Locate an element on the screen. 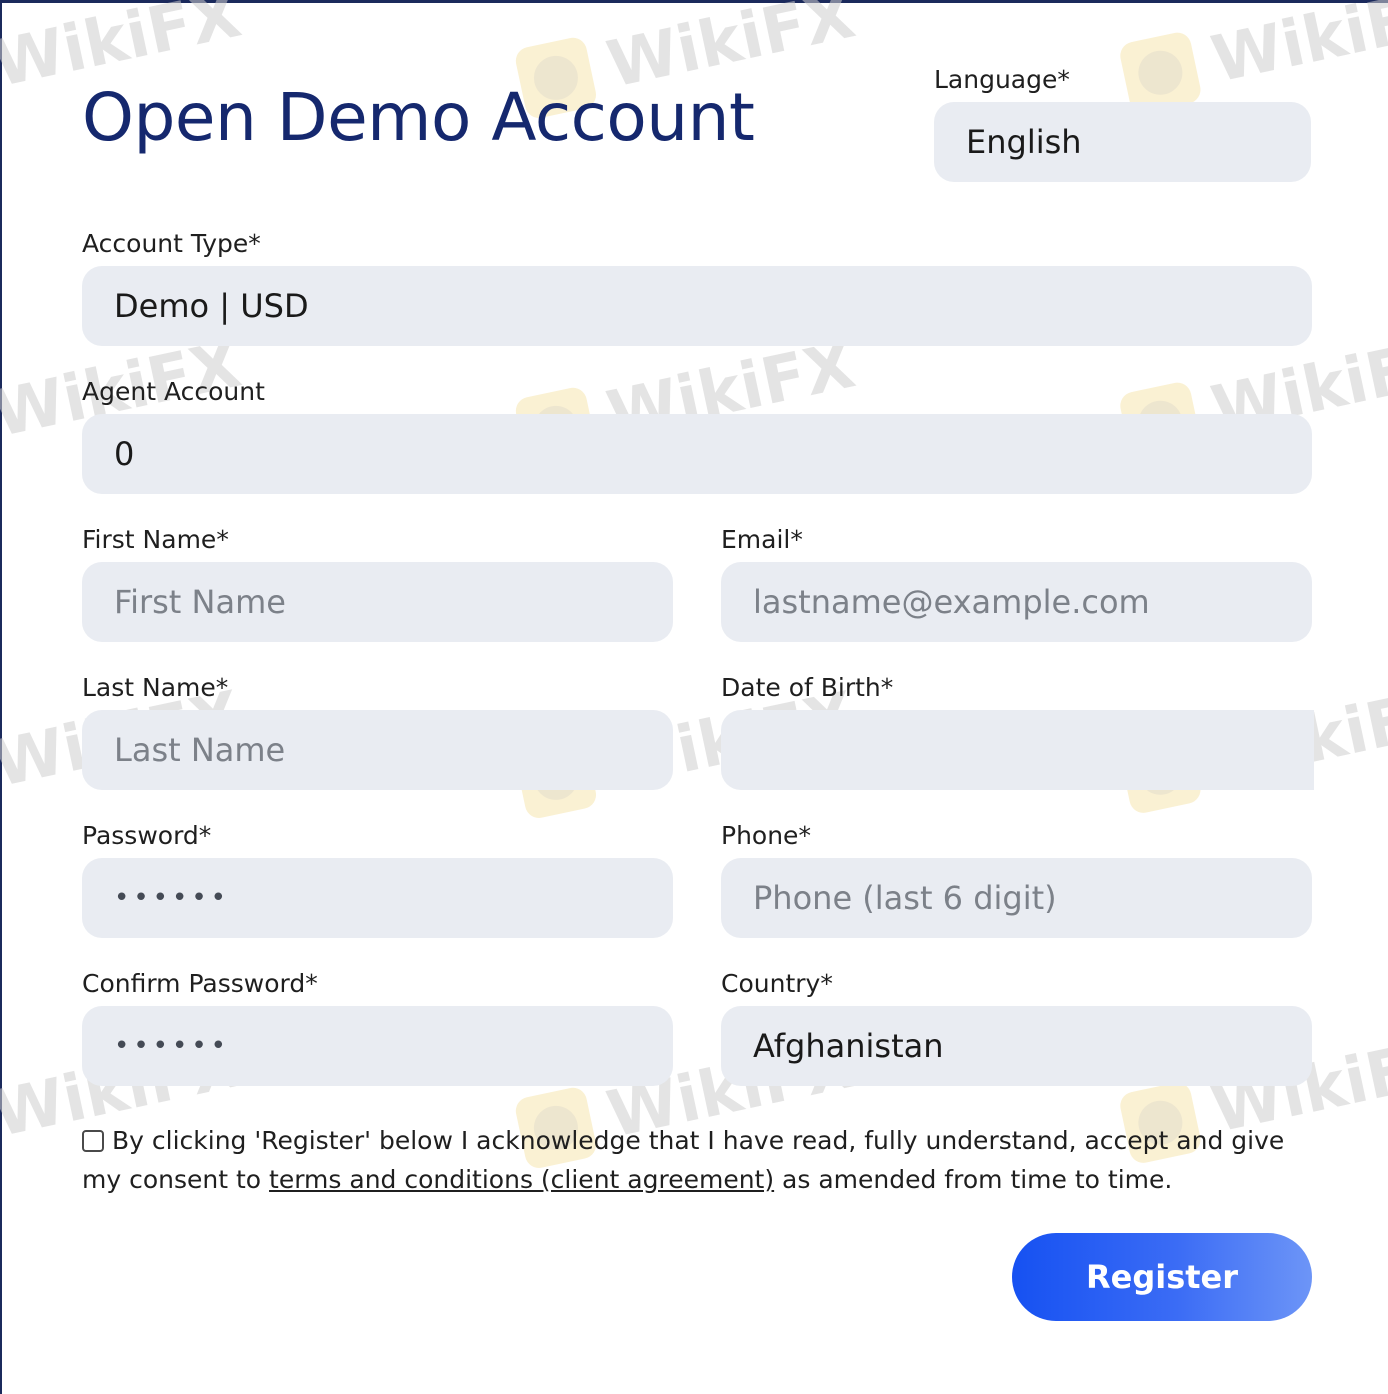 Image resolution: width=1388 pixels, height=1394 pixels. first-name-input: First Name is located at coordinates (377, 602).